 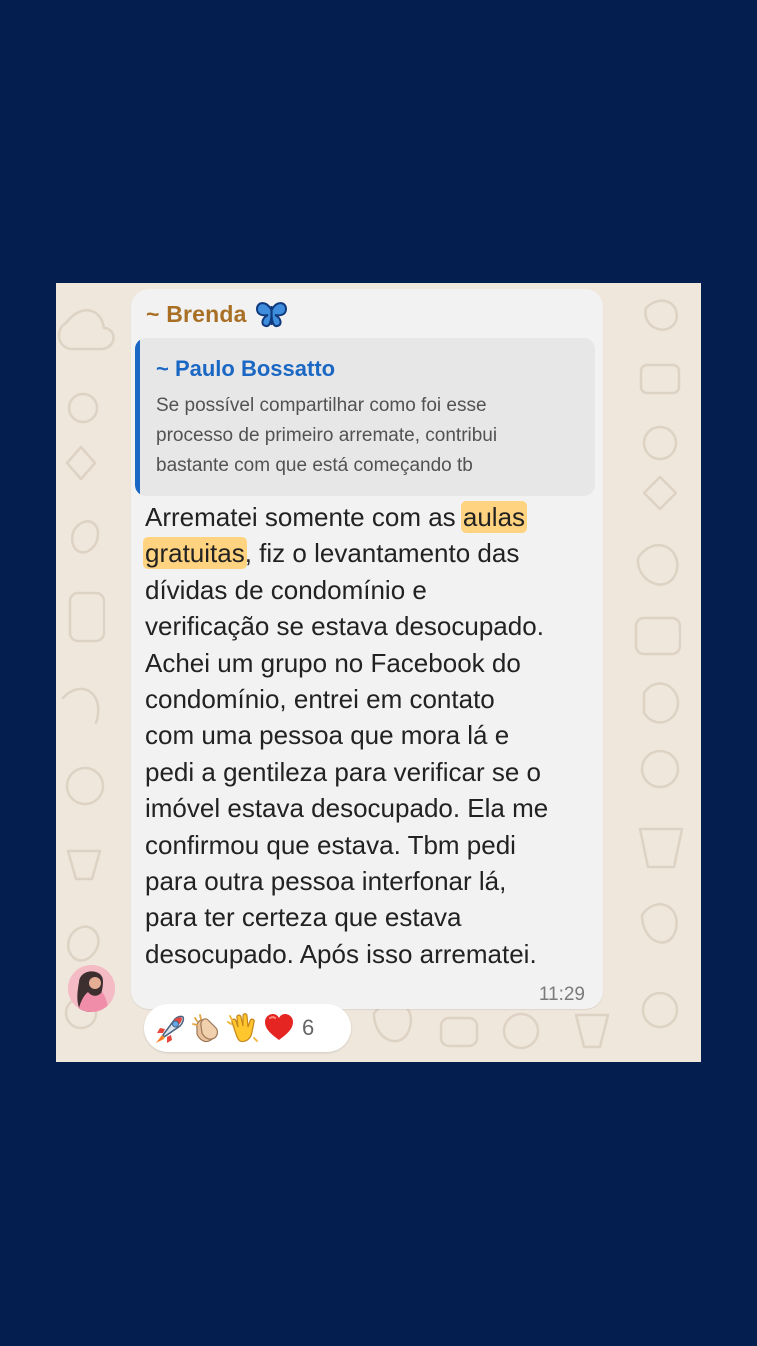 What do you see at coordinates (320, 699) in the screenshot?
I see `message-line: condomínio, entrei em contato` at bounding box center [320, 699].